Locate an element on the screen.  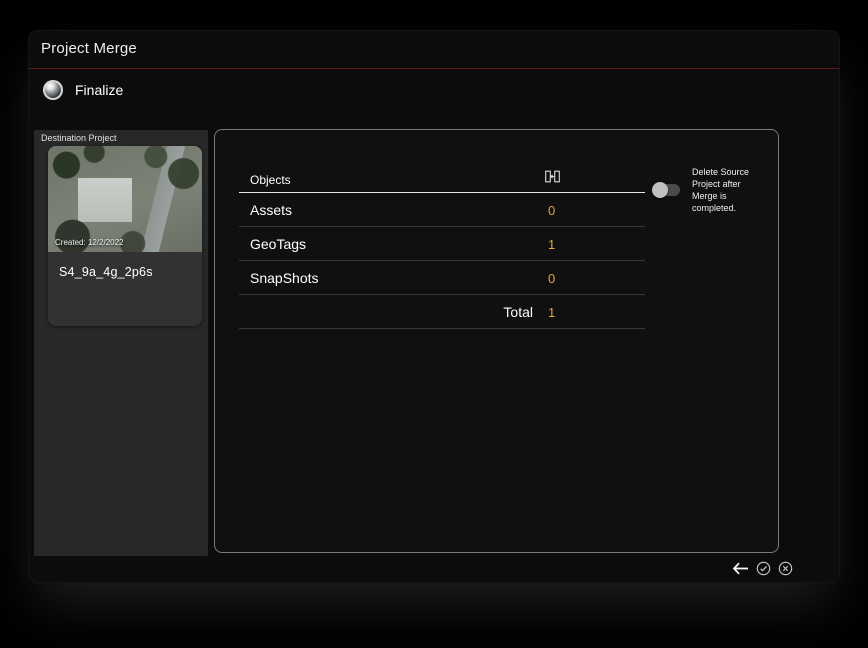
back-button is located at coordinates (740, 570).